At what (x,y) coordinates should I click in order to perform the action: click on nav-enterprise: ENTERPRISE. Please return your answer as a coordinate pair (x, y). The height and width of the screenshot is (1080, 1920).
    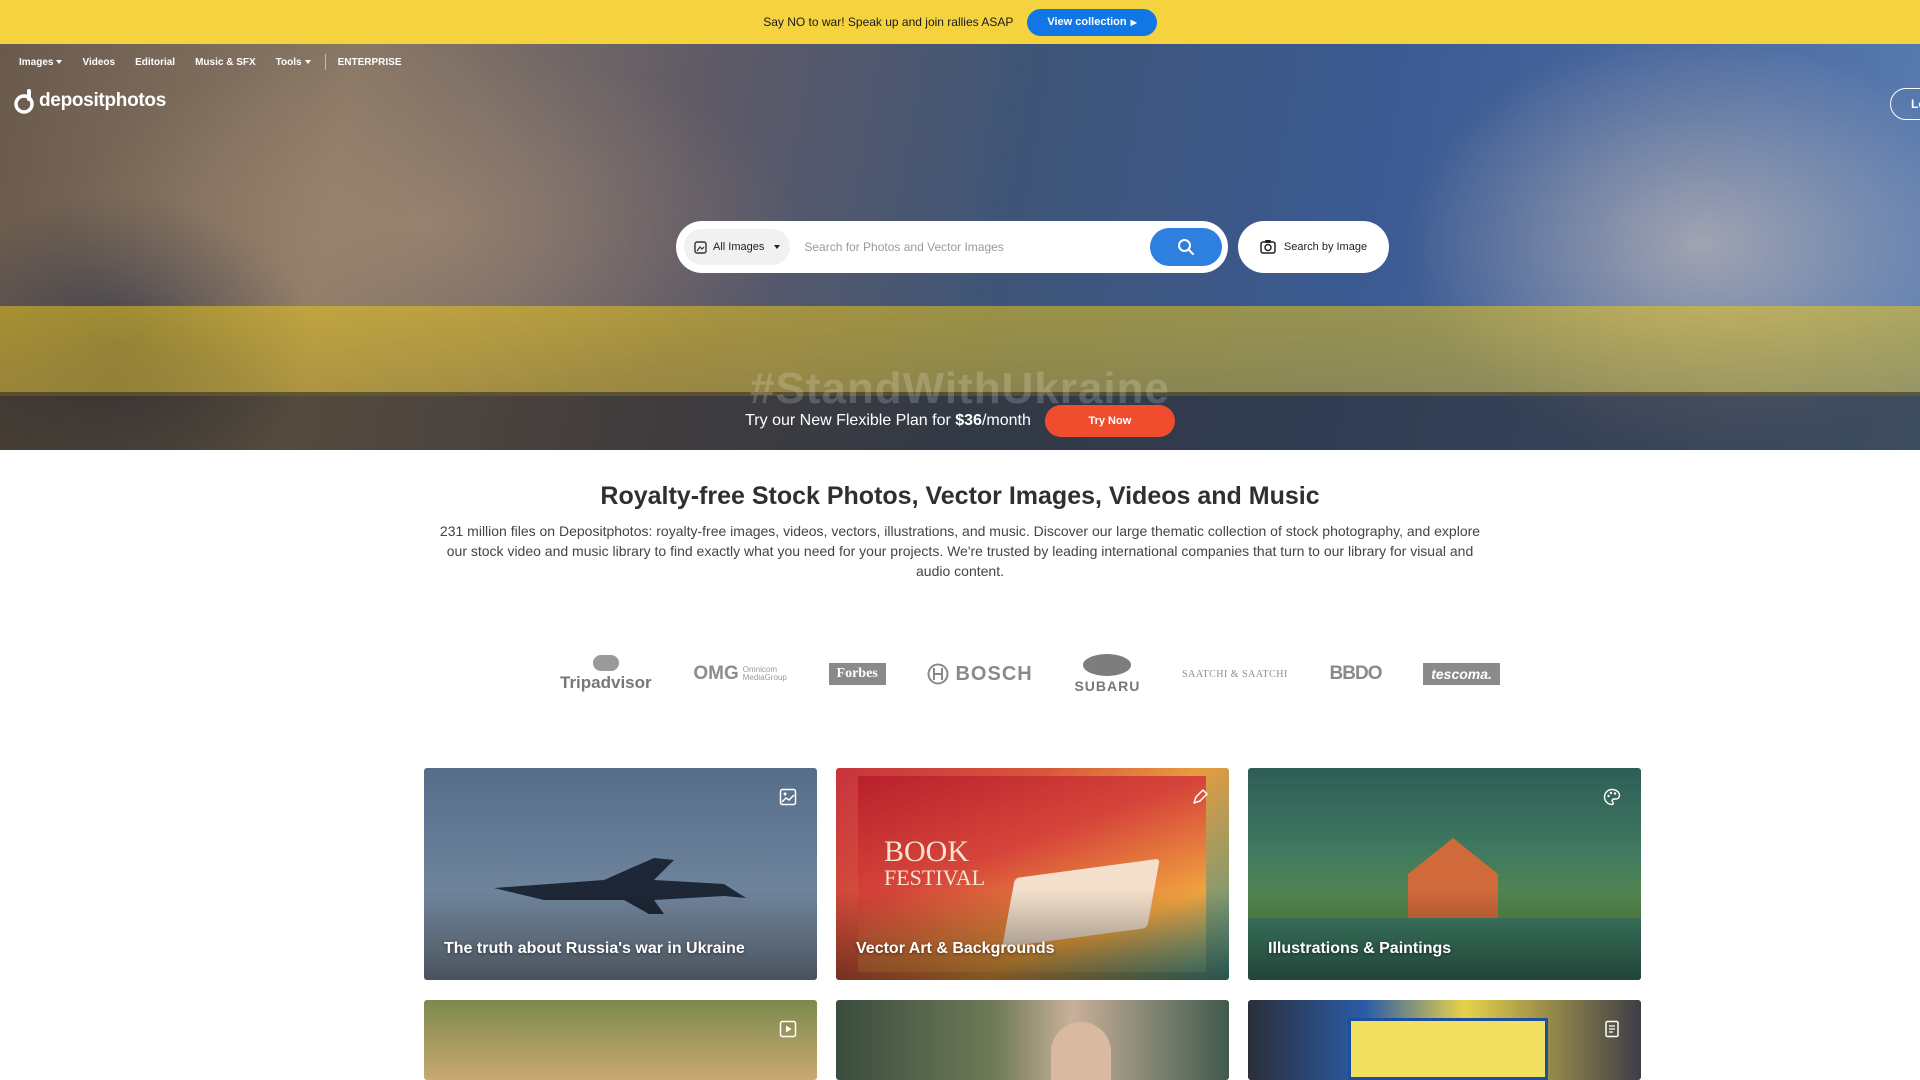
    Looking at the image, I should click on (370, 62).